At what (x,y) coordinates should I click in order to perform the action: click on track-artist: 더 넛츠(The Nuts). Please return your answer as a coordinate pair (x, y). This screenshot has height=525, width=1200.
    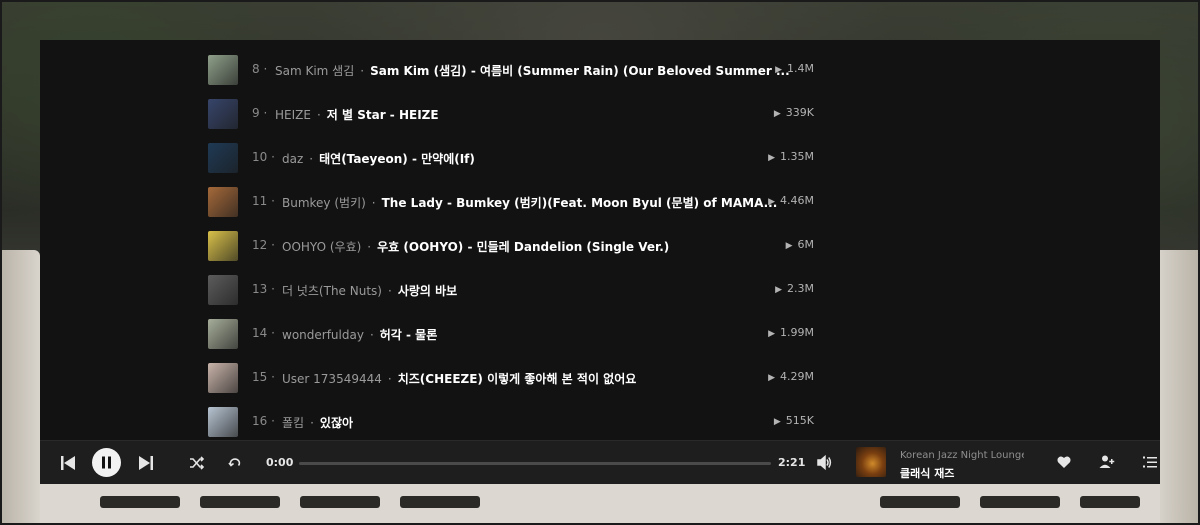
    Looking at the image, I should click on (332, 291).